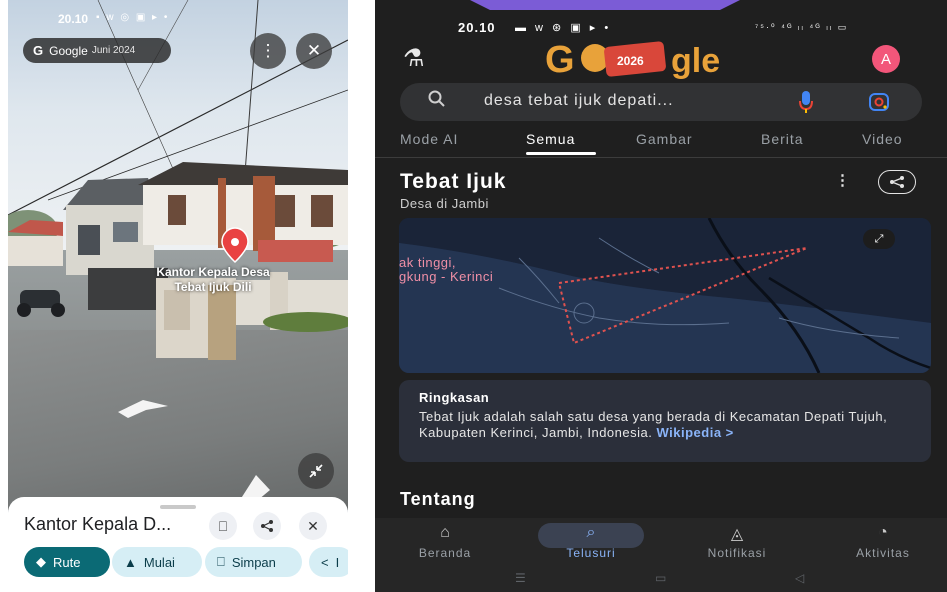  What do you see at coordinates (883, 543) in the screenshot?
I see `nav-aktivitas: ◔ Aktivitas` at bounding box center [883, 543].